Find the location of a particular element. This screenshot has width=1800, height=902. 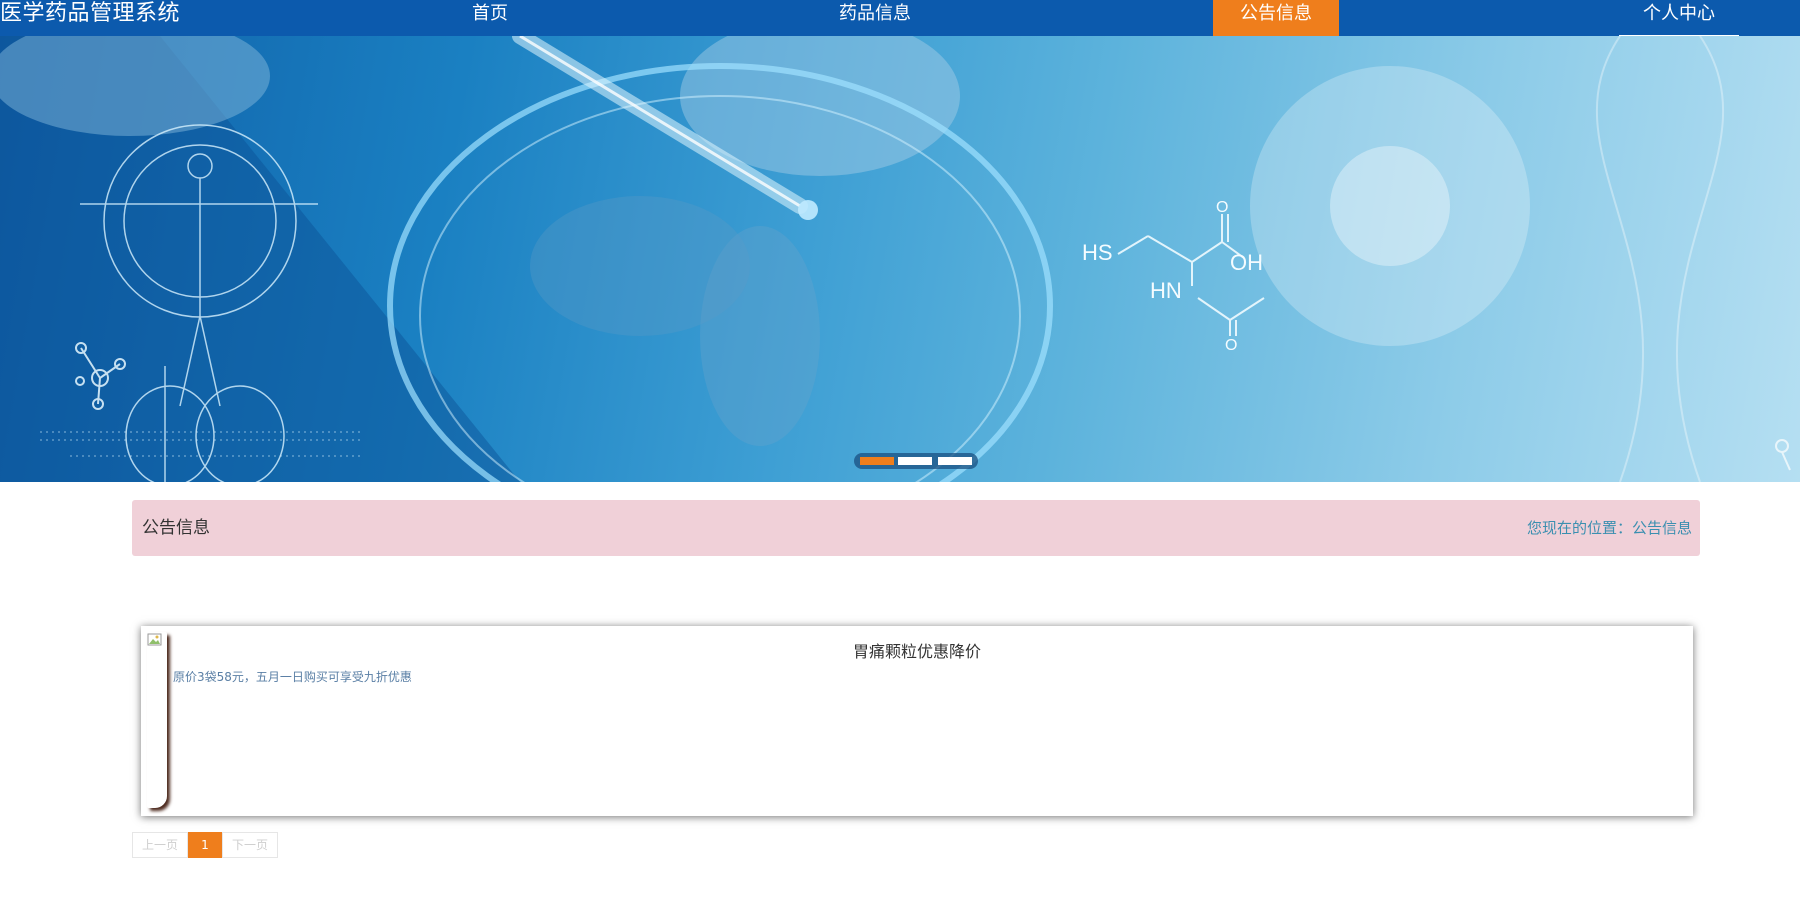

breadcrumb-prefix: 您现在的位置： is located at coordinates (1579, 528).